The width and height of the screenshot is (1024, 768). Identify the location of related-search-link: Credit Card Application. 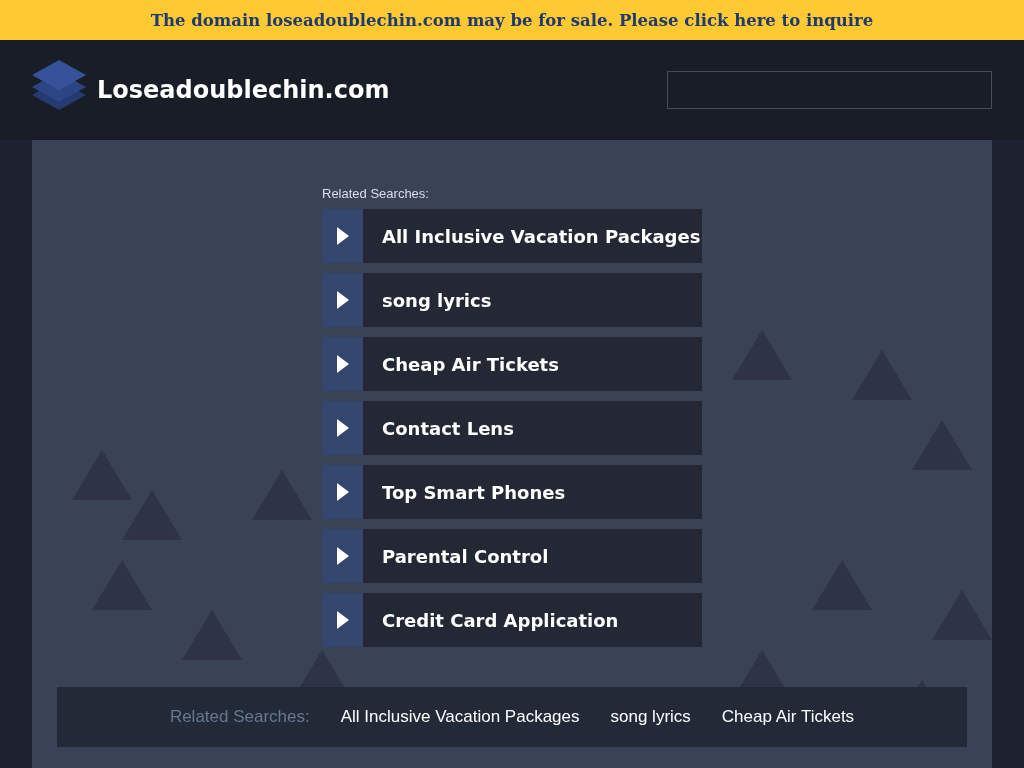
(512, 620).